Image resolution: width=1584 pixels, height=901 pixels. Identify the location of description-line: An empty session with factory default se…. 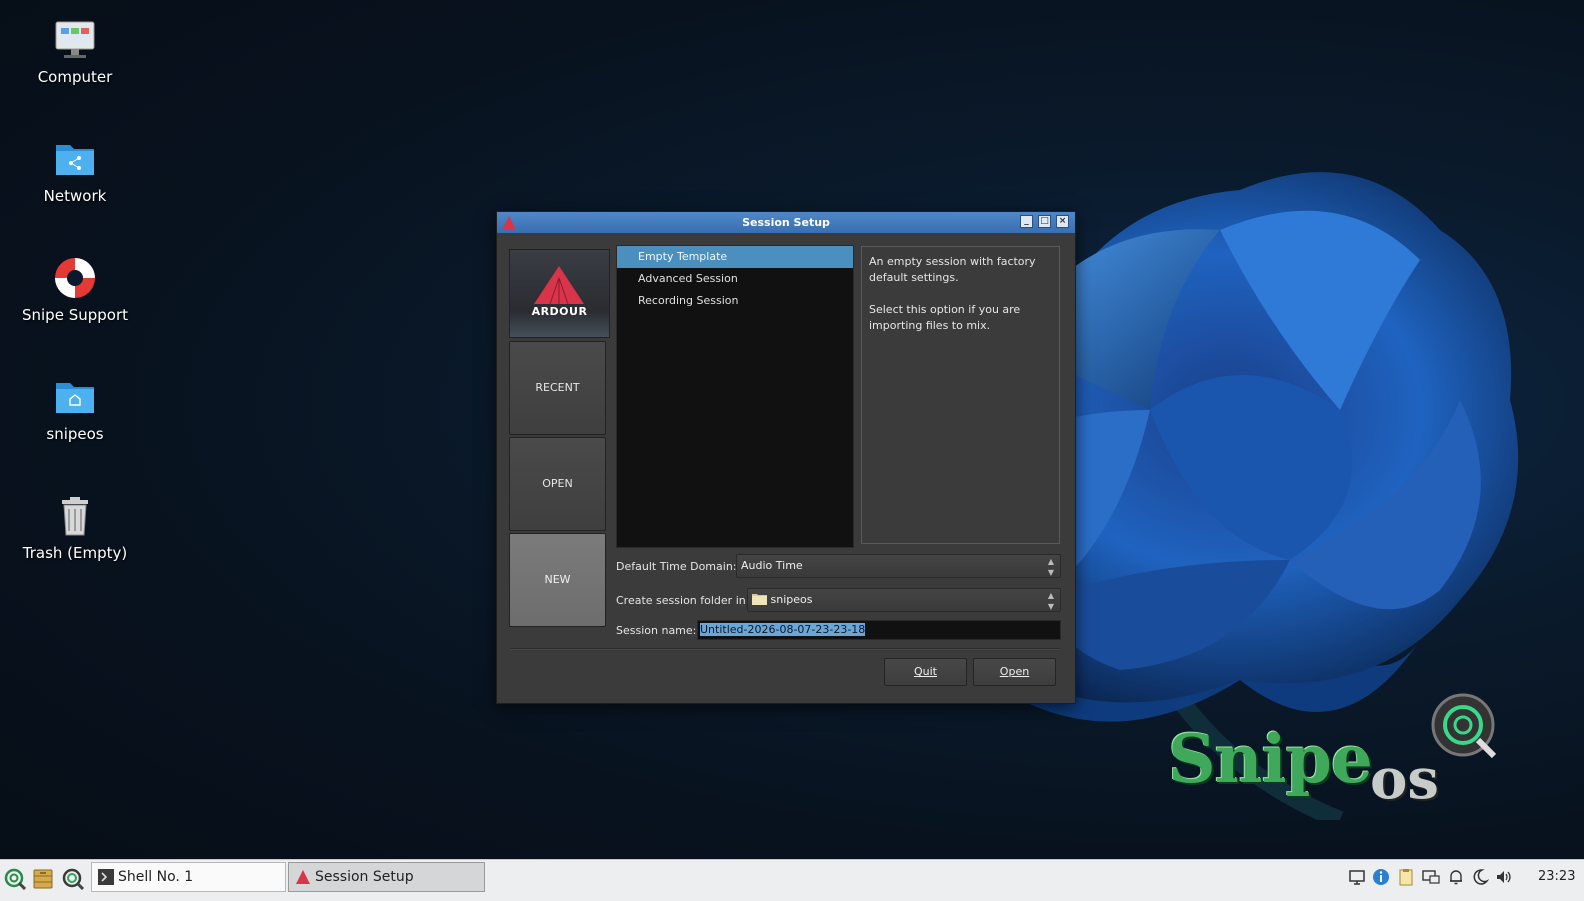
(952, 269).